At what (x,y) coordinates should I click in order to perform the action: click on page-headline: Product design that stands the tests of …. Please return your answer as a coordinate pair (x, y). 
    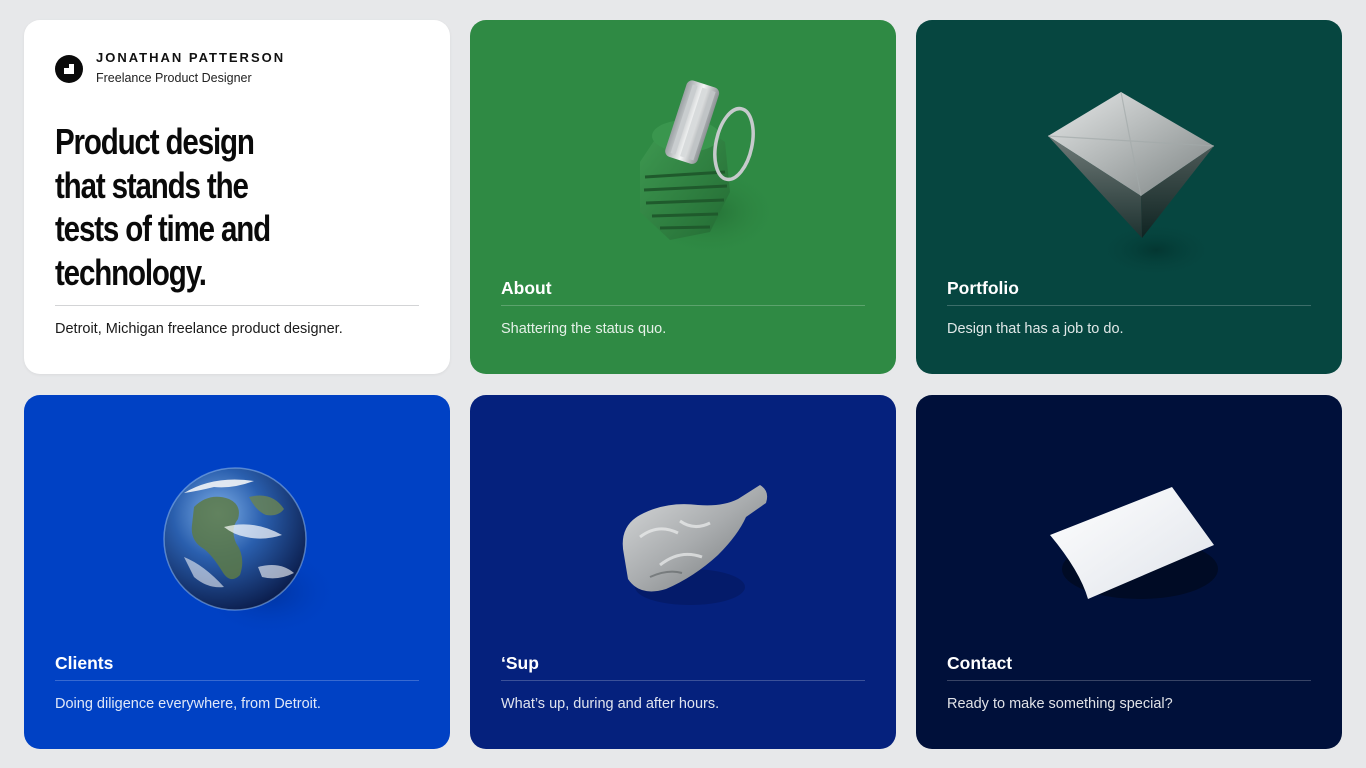
    Looking at the image, I should click on (163, 207).